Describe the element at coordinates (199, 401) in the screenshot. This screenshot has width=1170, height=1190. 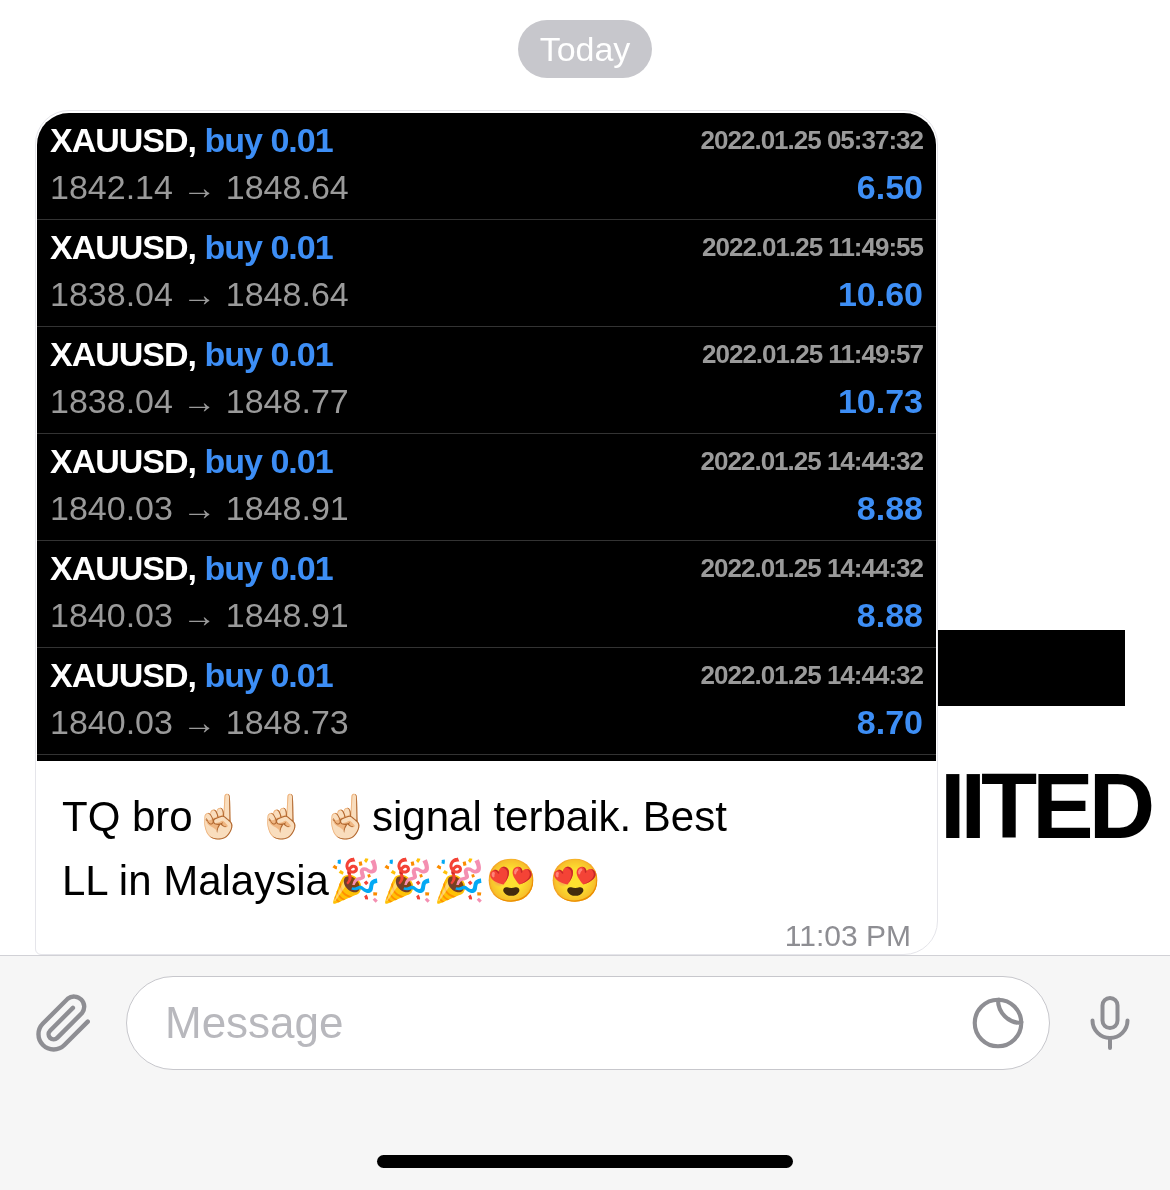
I see `trade-prices: 1838.04 → 1848.77` at that location.